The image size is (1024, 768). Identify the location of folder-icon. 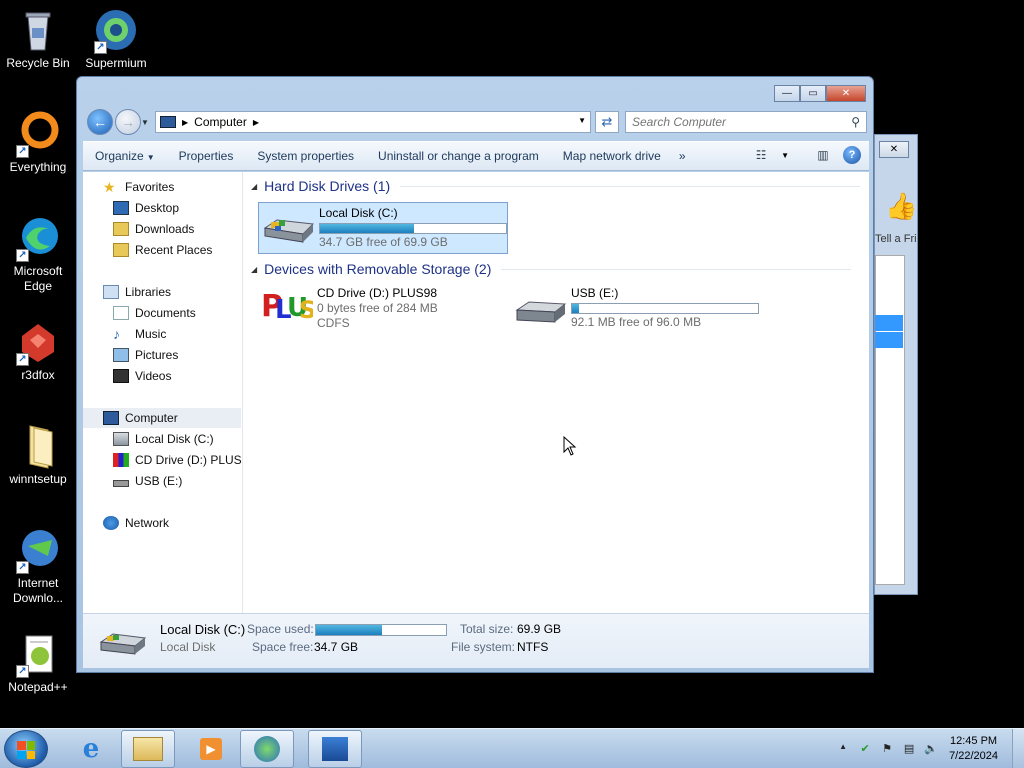
(38, 446).